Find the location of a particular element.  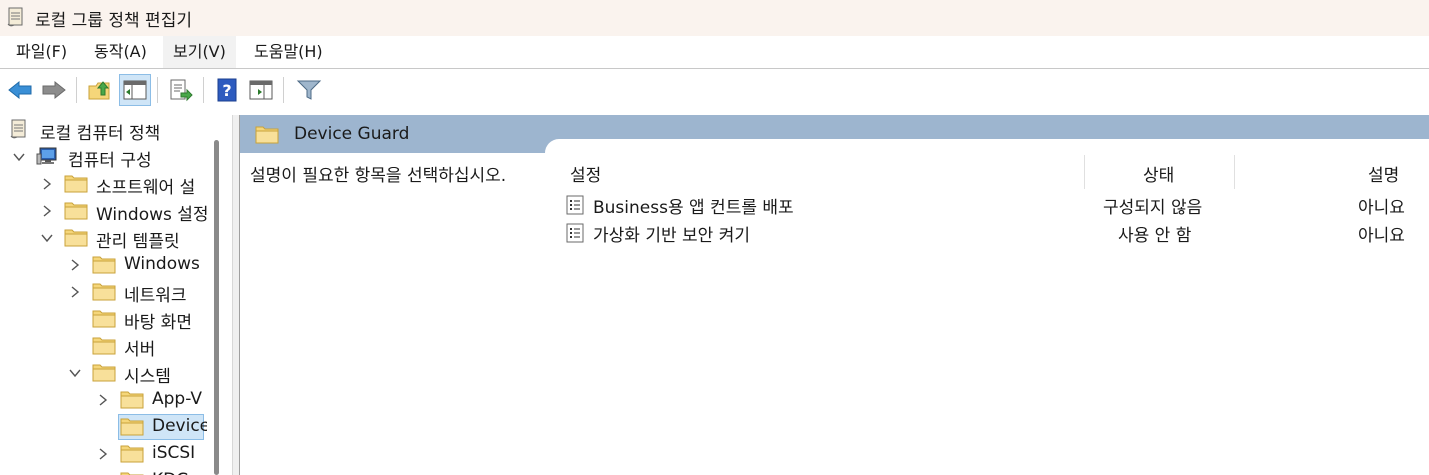

tree-item-label: Windows 설정 is located at coordinates (152, 215).